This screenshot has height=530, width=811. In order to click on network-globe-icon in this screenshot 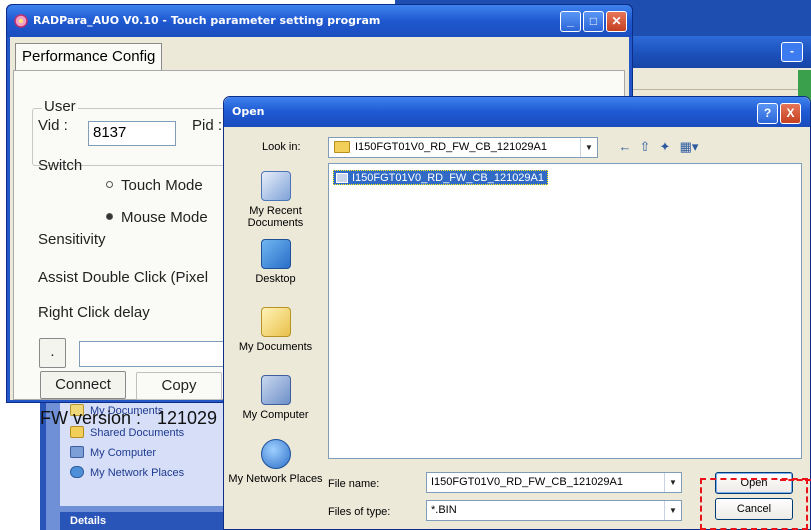, I will do `click(77, 472)`.